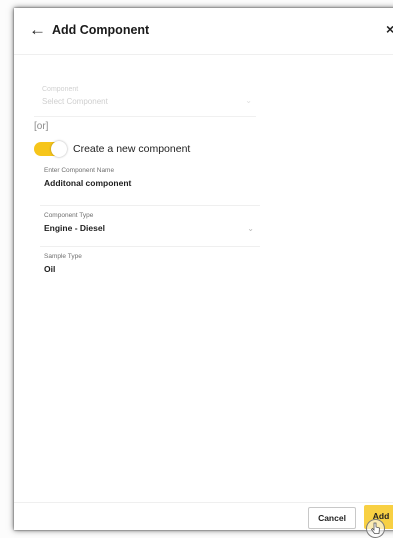  Describe the element at coordinates (145, 98) in the screenshot. I see `select-component-dropdown: Component Select Component ⌄` at that location.